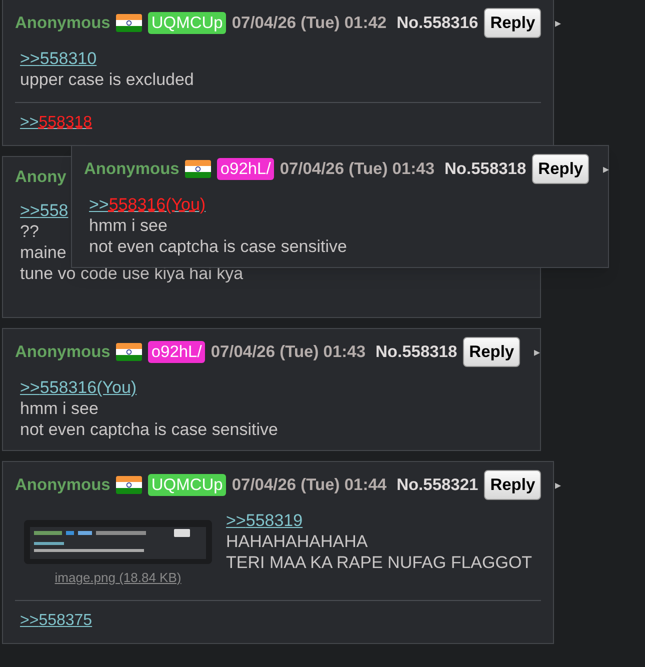 The image size is (645, 667). Describe the element at coordinates (43, 252) in the screenshot. I see `post-text: maine` at that location.